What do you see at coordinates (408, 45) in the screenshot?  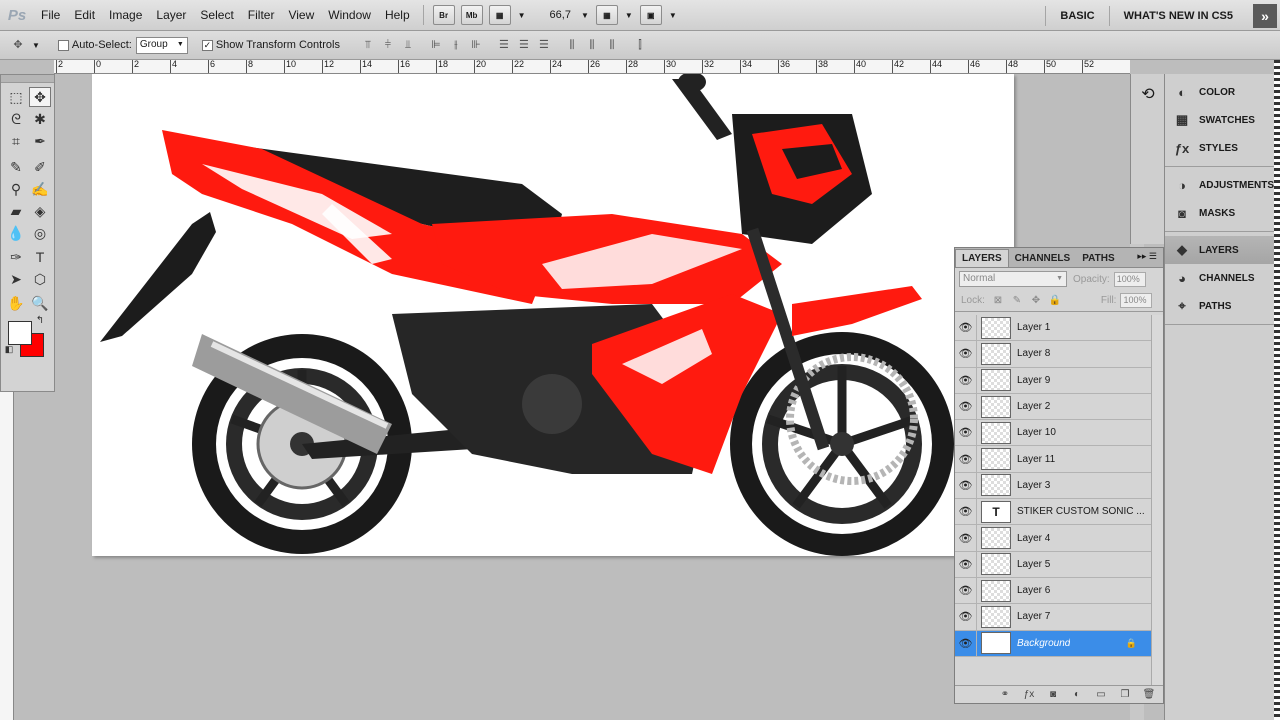 I see `align-bottom-icon: ⫫` at bounding box center [408, 45].